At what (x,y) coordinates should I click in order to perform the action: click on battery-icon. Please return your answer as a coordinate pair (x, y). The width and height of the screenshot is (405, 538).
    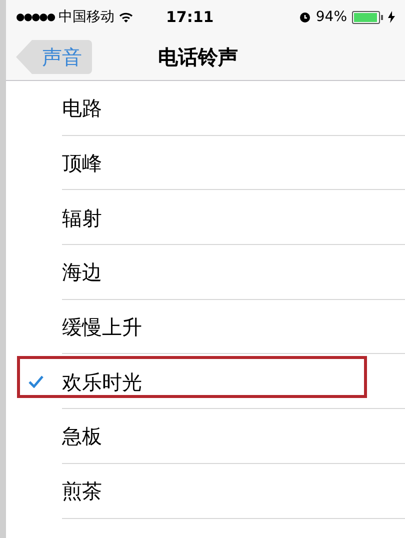
    Looking at the image, I should click on (367, 17).